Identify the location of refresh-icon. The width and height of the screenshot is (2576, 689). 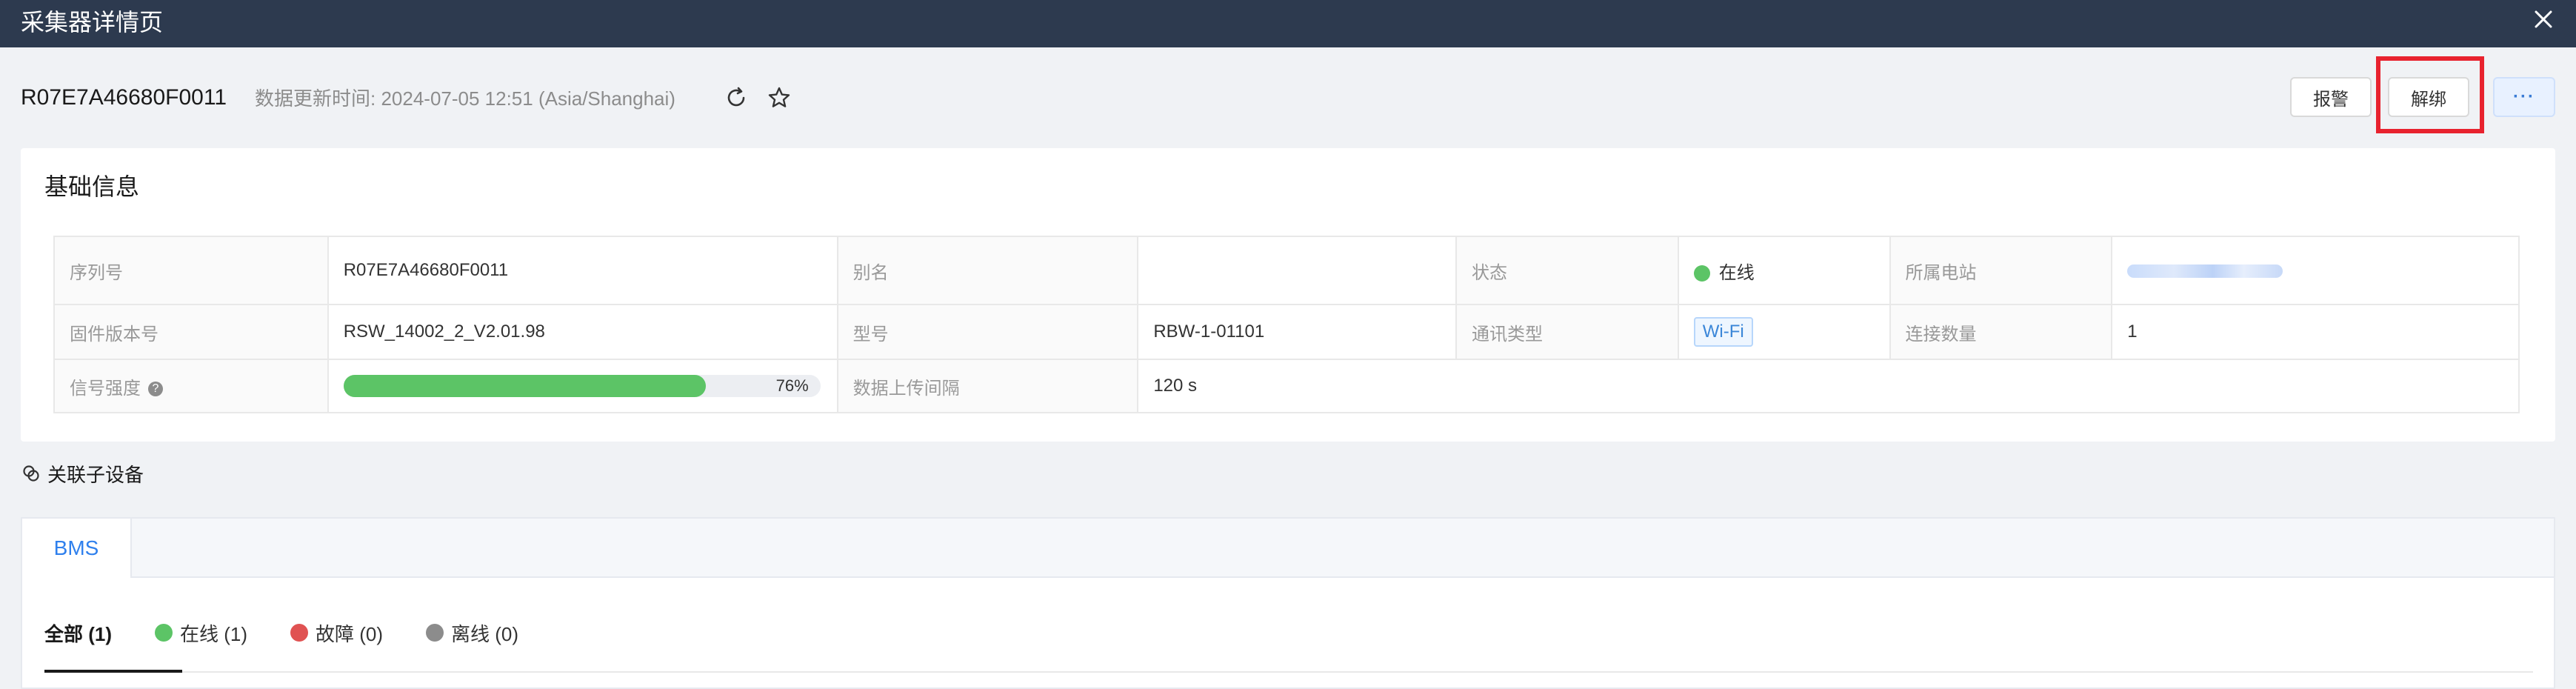
(736, 98).